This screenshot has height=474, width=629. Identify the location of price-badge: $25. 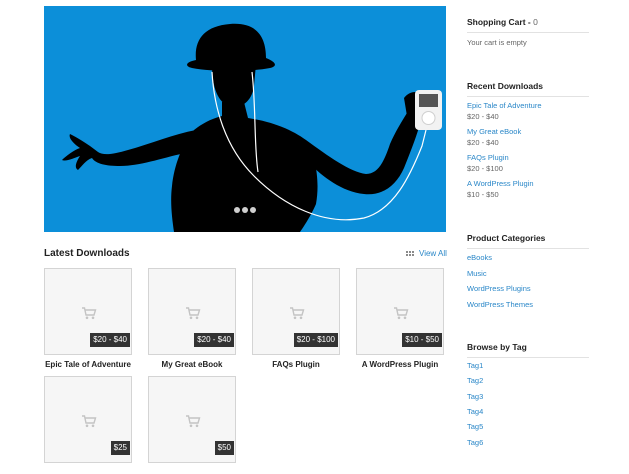
(120, 448).